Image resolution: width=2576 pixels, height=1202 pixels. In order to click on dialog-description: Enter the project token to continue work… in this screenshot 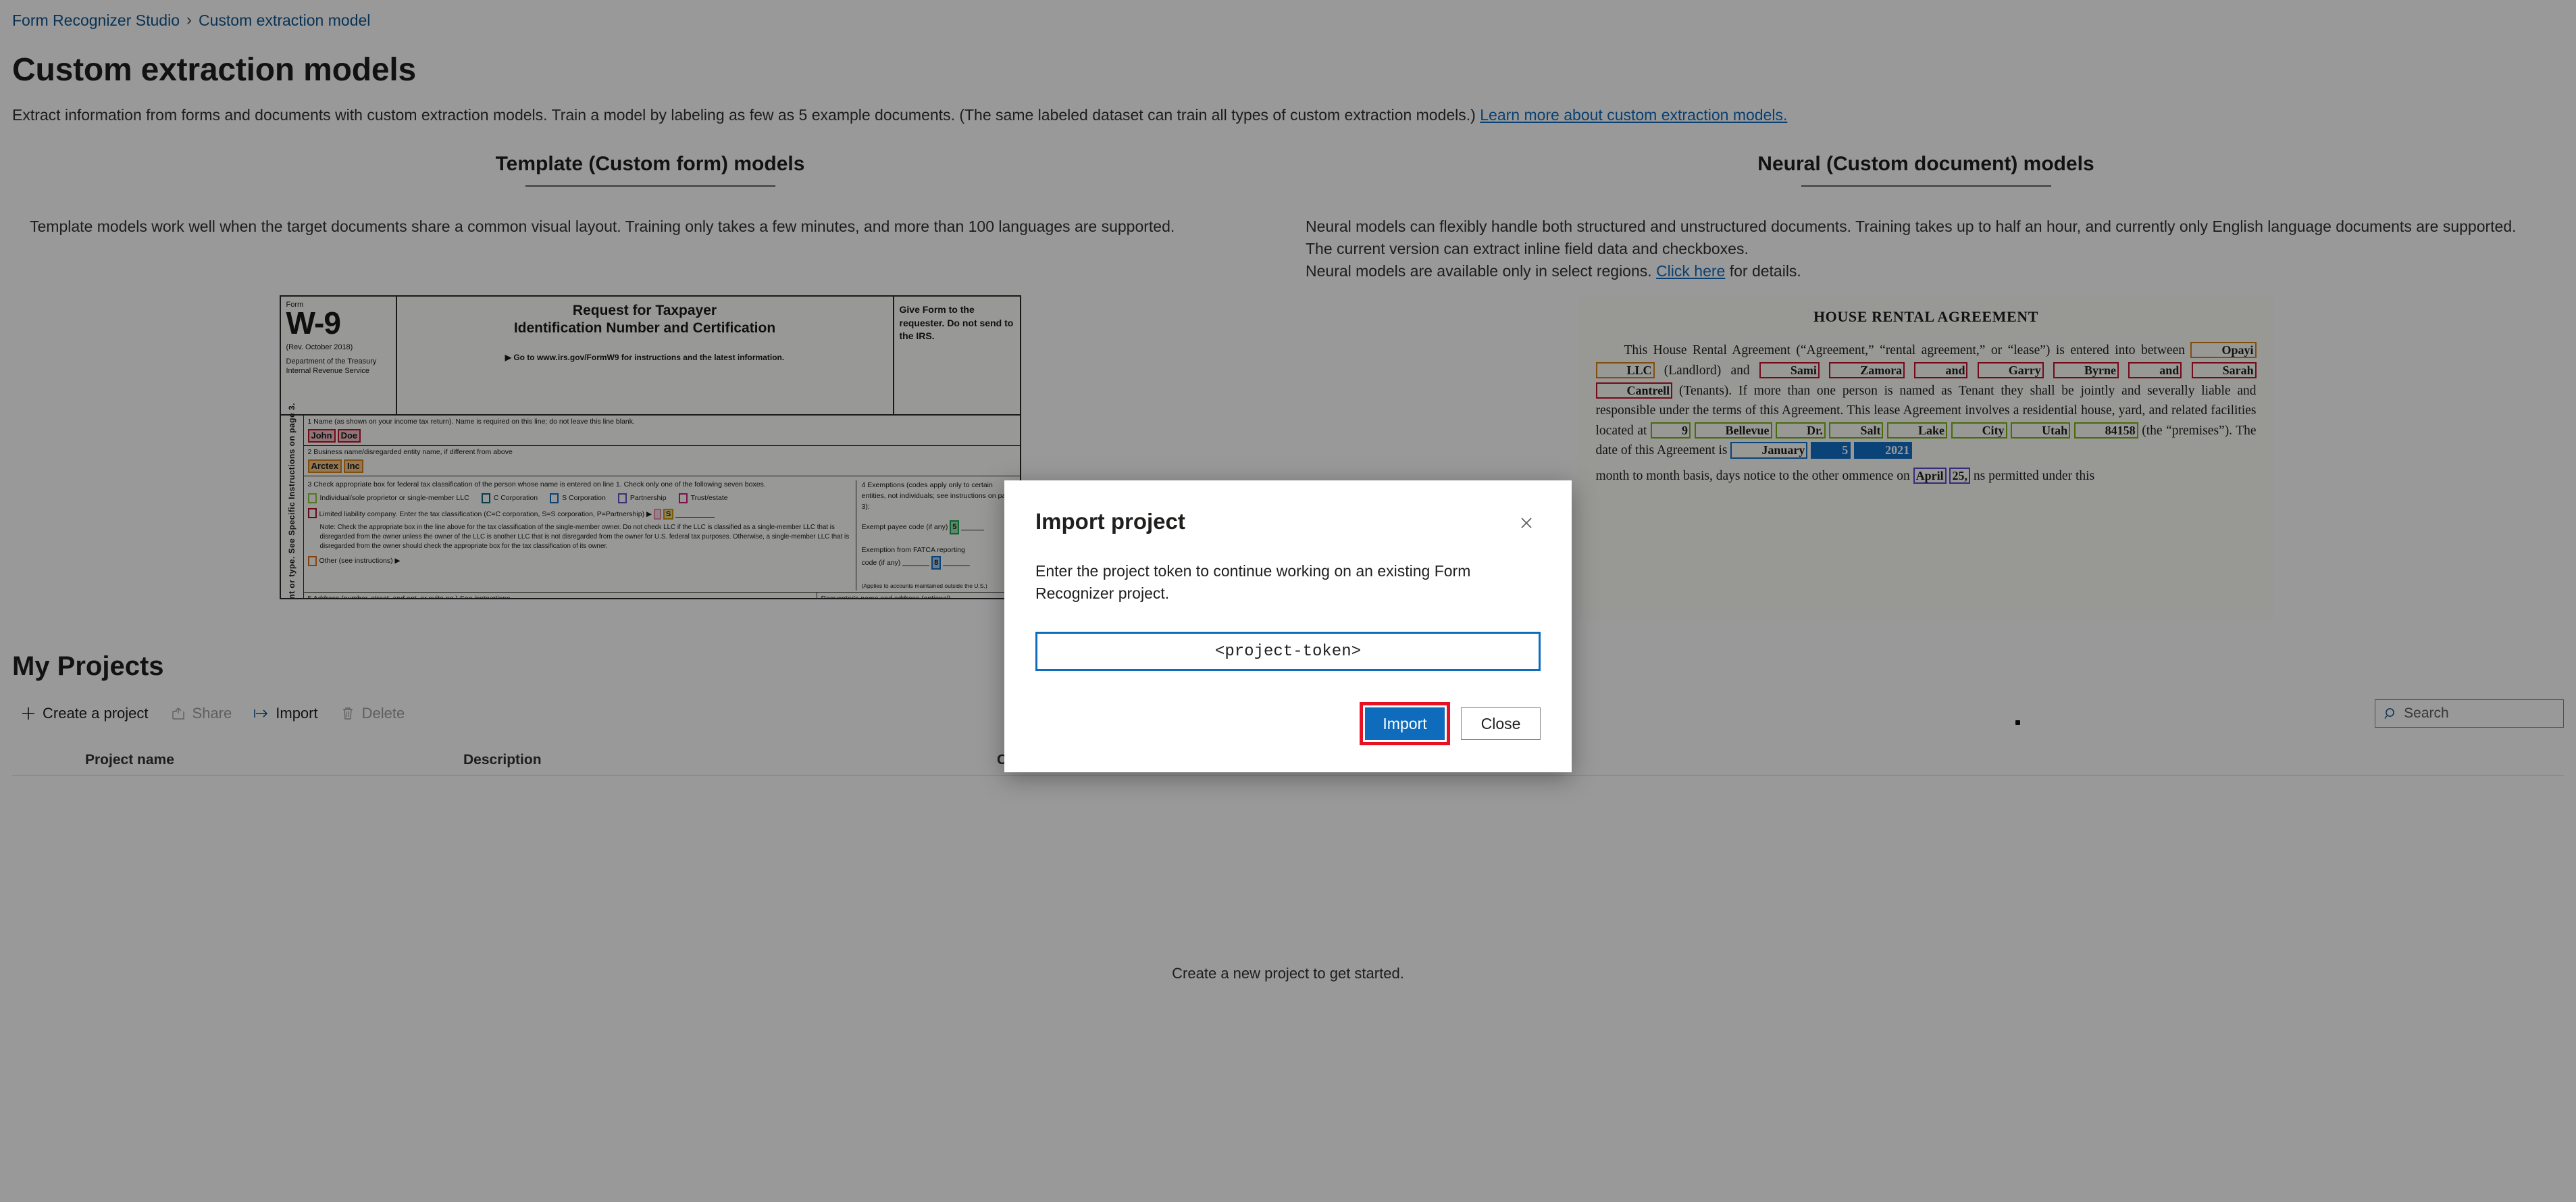, I will do `click(1253, 582)`.